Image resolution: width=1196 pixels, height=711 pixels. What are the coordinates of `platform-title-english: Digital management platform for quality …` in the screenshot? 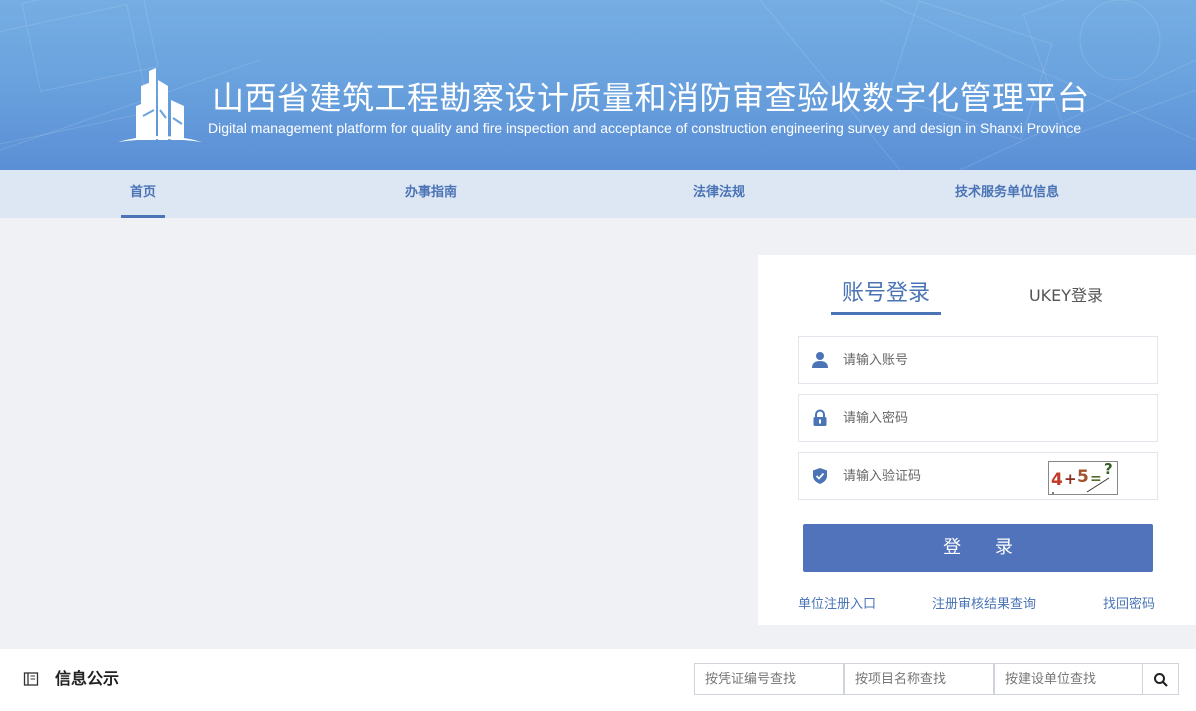 It's located at (645, 128).